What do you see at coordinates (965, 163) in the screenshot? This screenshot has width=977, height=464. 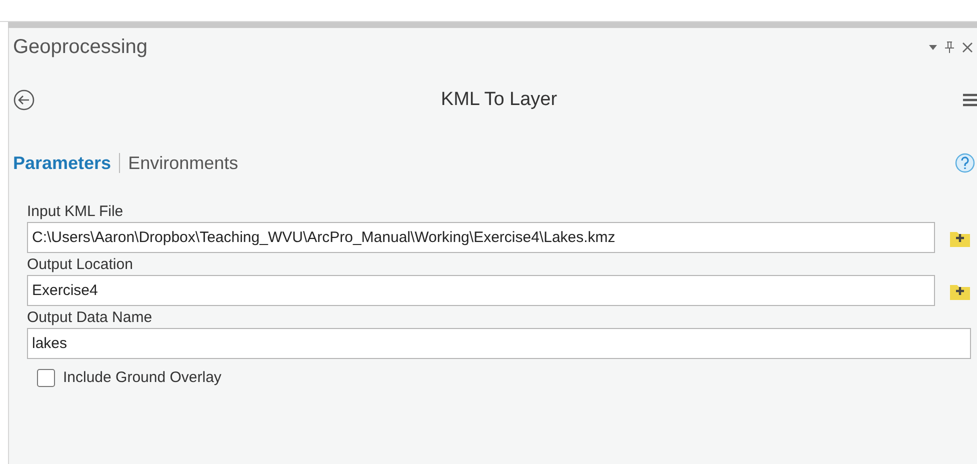 I see `help-icon` at bounding box center [965, 163].